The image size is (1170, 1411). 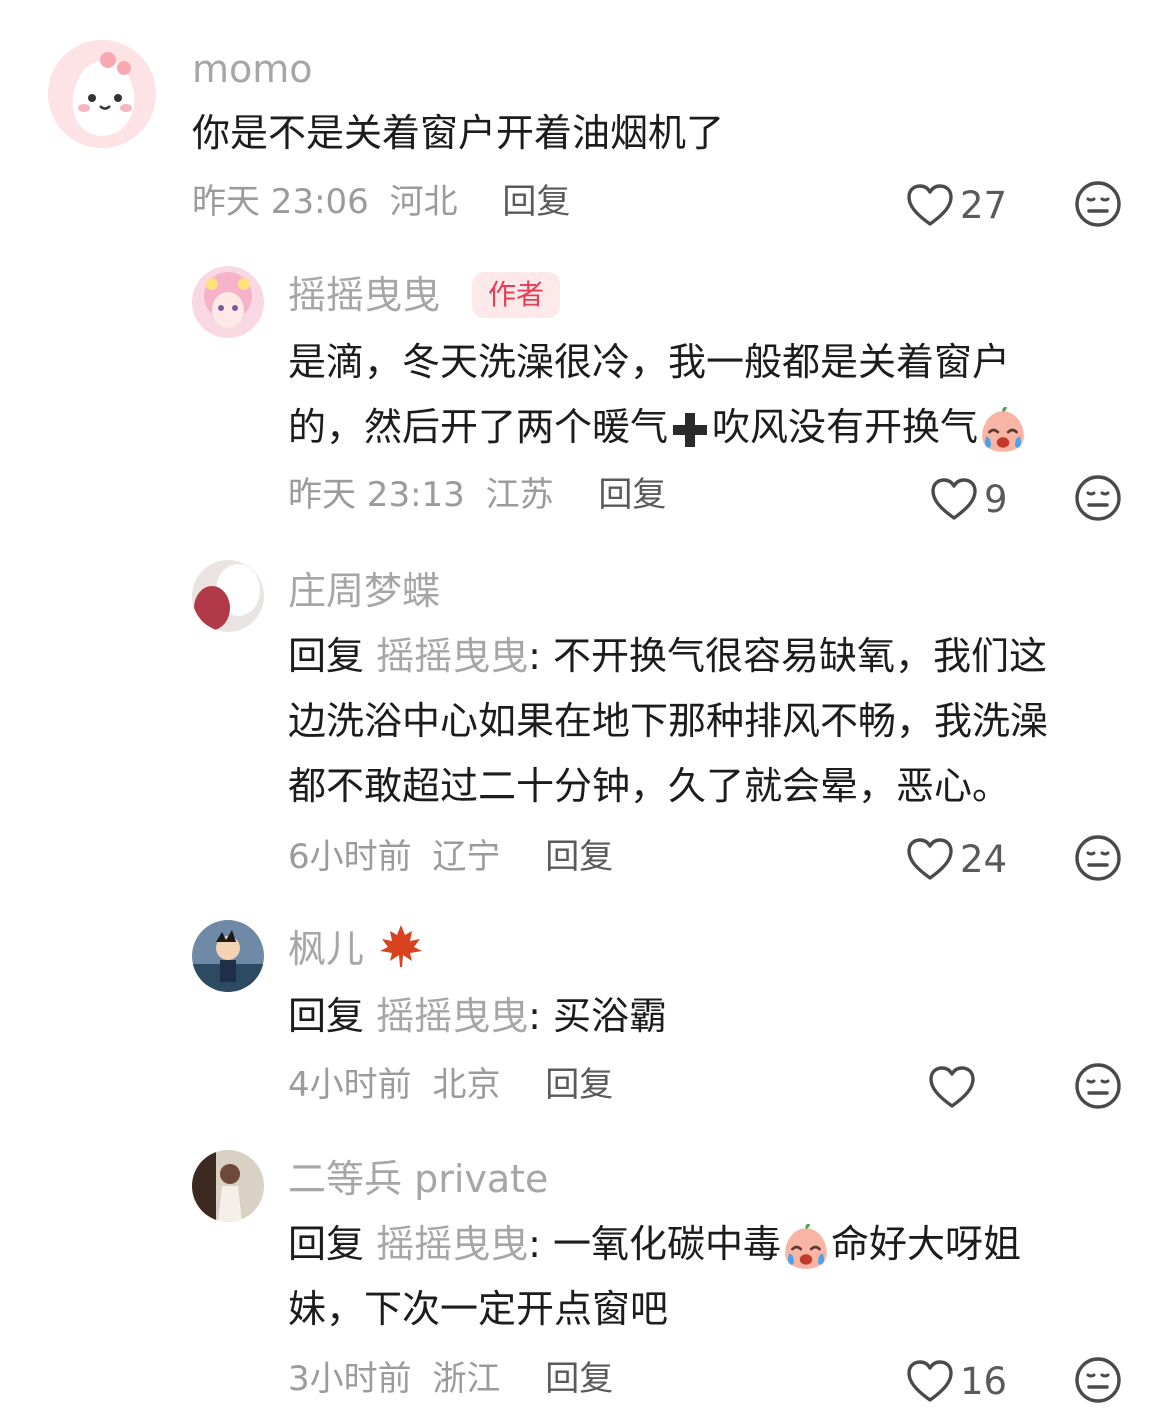 I want to click on comment-text-segment: 的，然后开了两个暖气, so click(x=478, y=427).